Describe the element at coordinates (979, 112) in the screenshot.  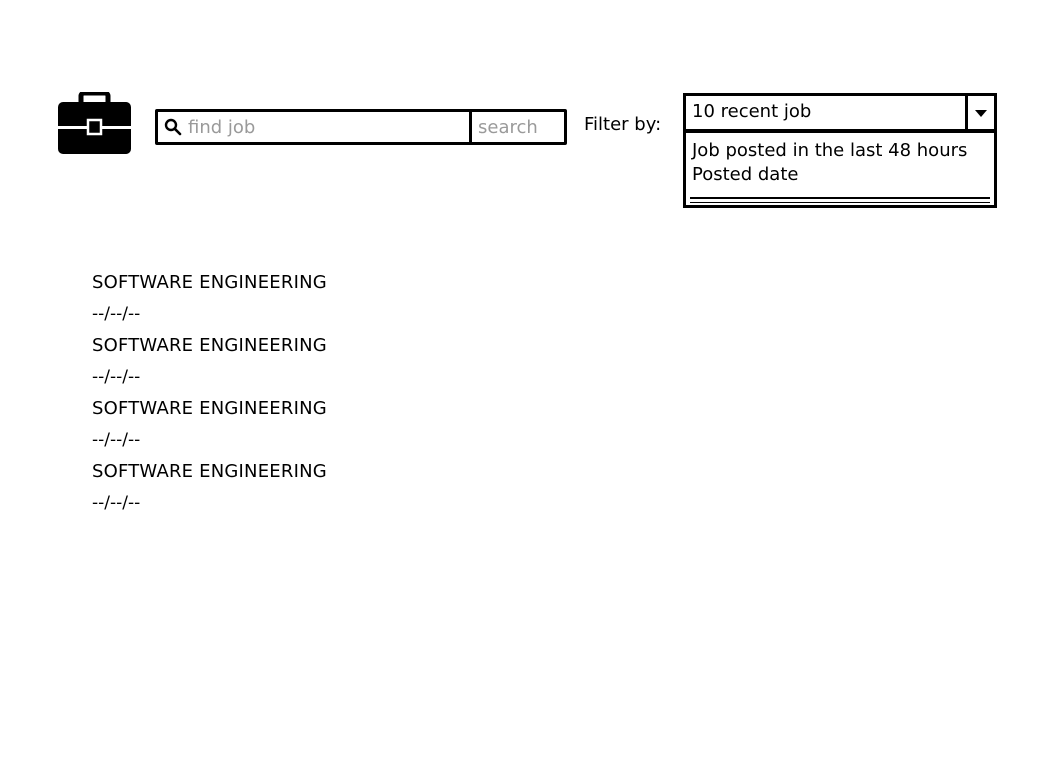
I see `triangle-down-icon` at that location.